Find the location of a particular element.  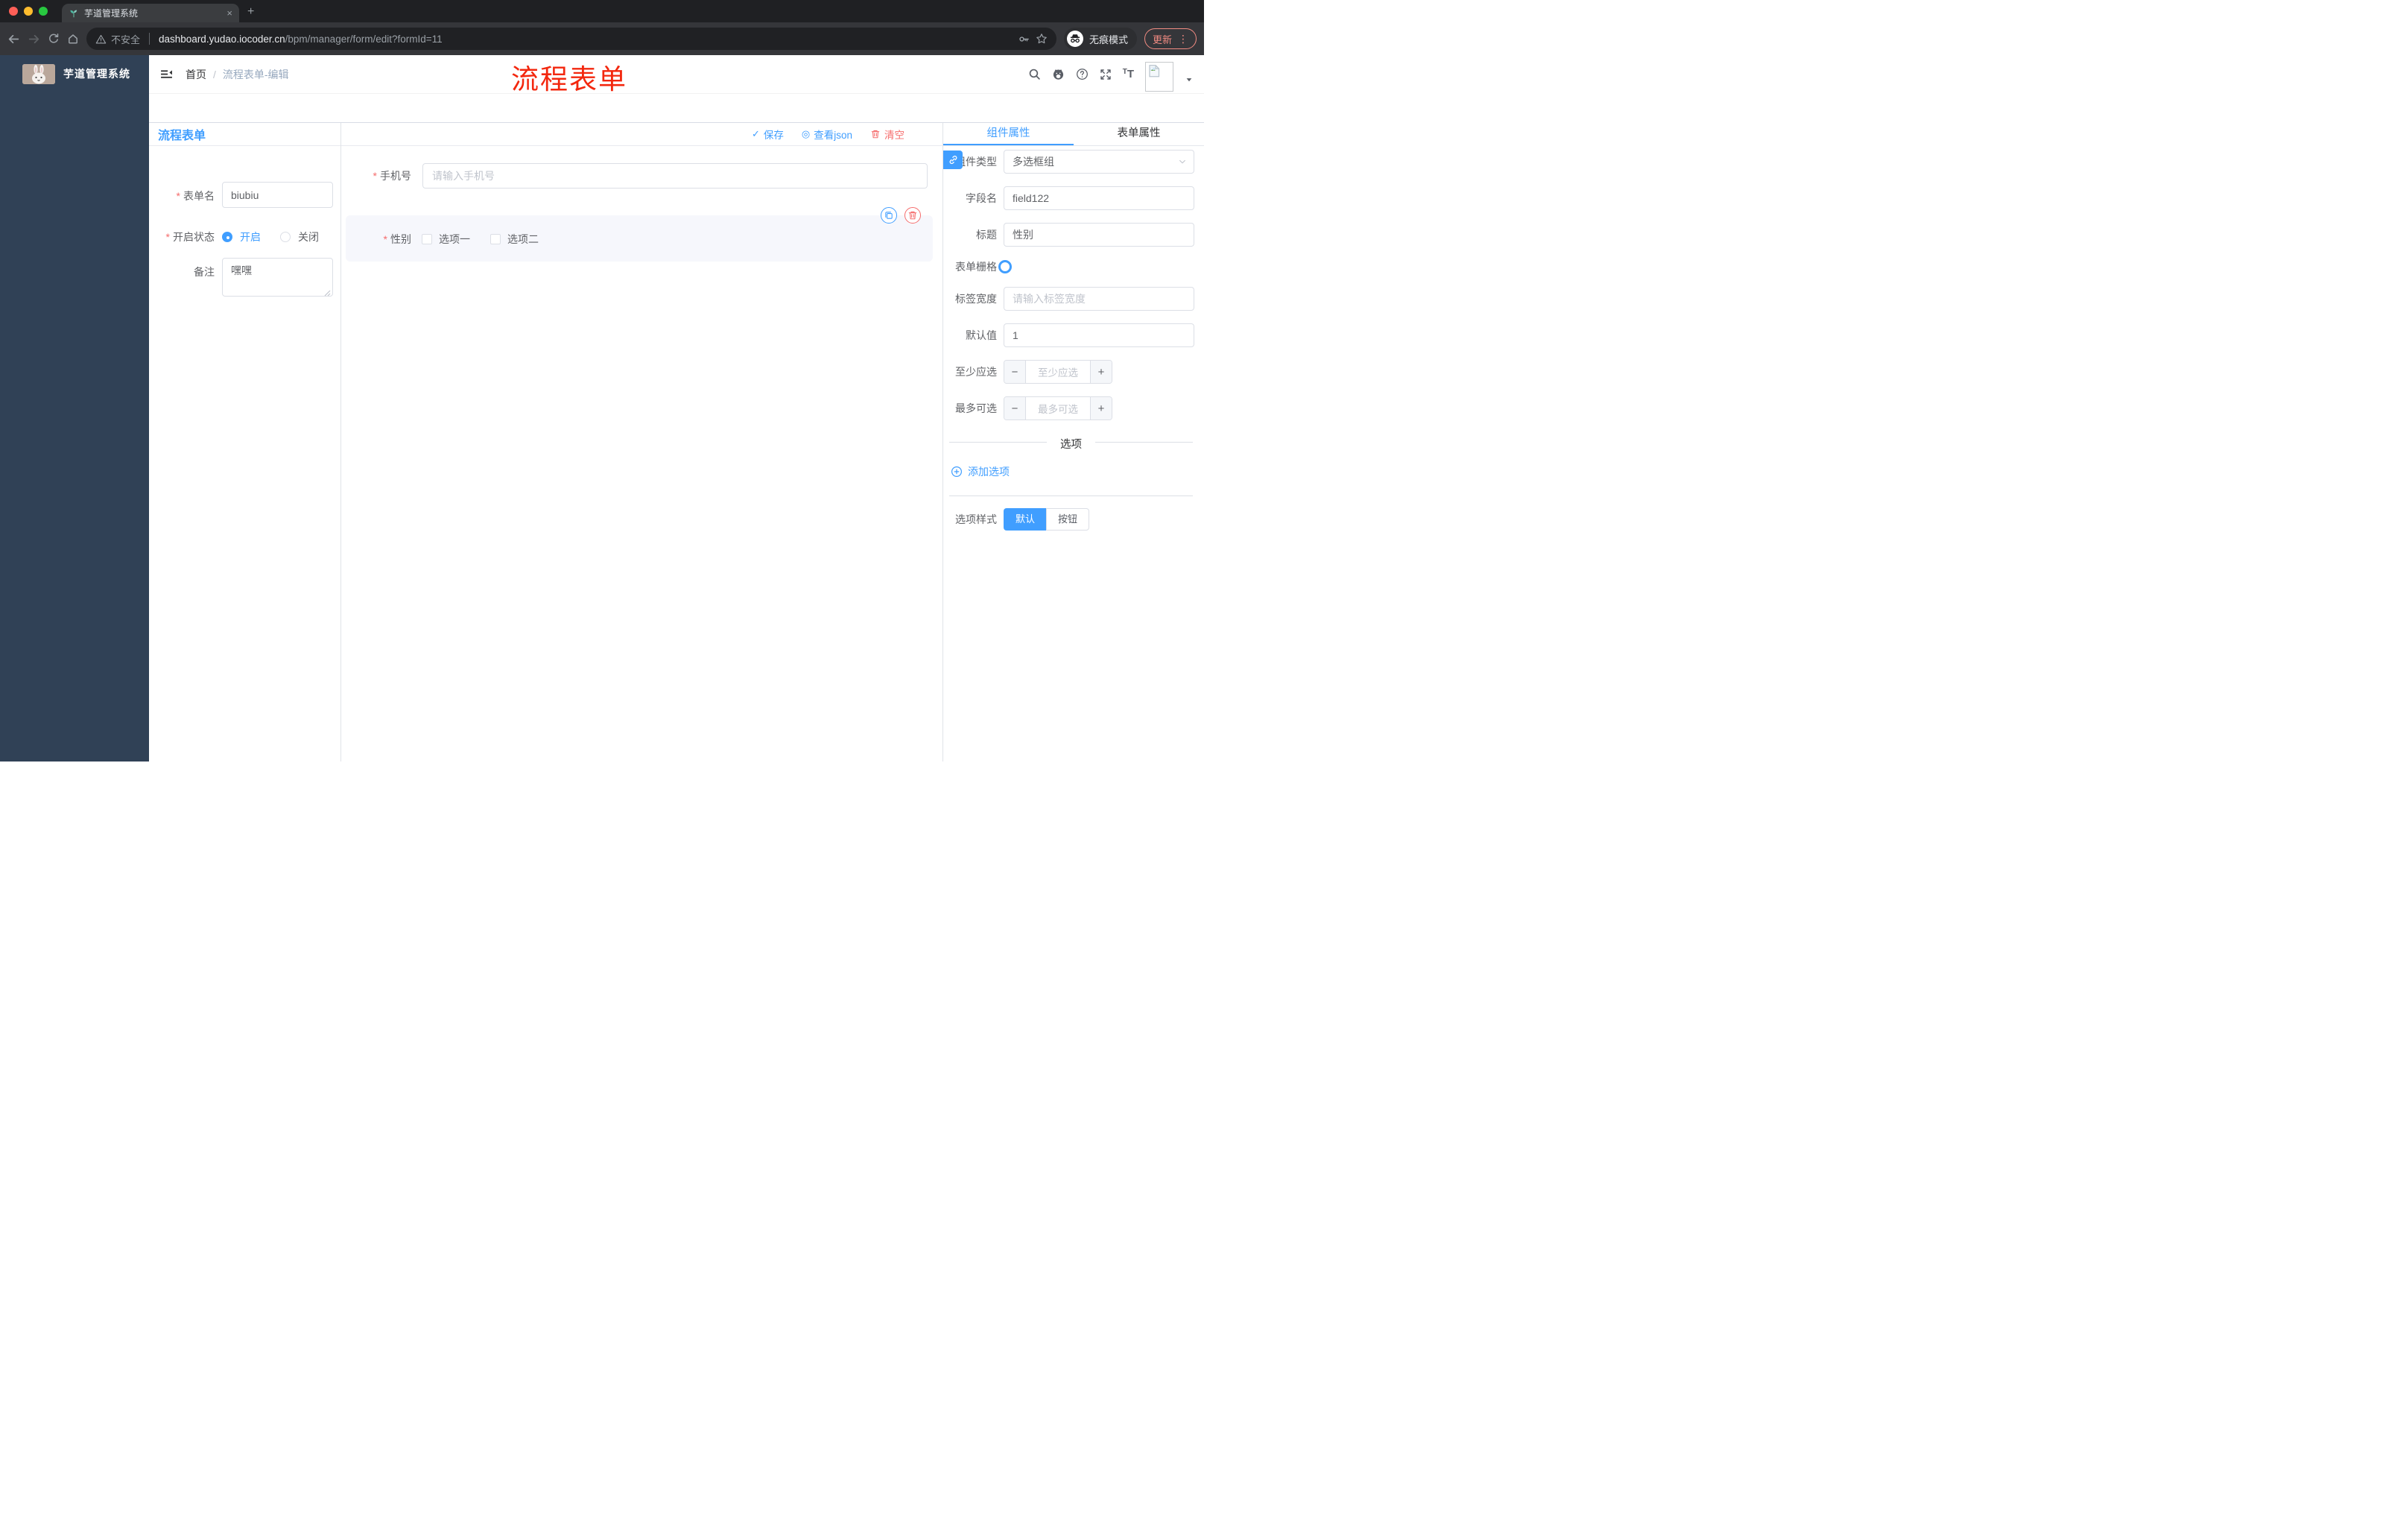

min-select-value: 至少应选 is located at coordinates (1058, 372).